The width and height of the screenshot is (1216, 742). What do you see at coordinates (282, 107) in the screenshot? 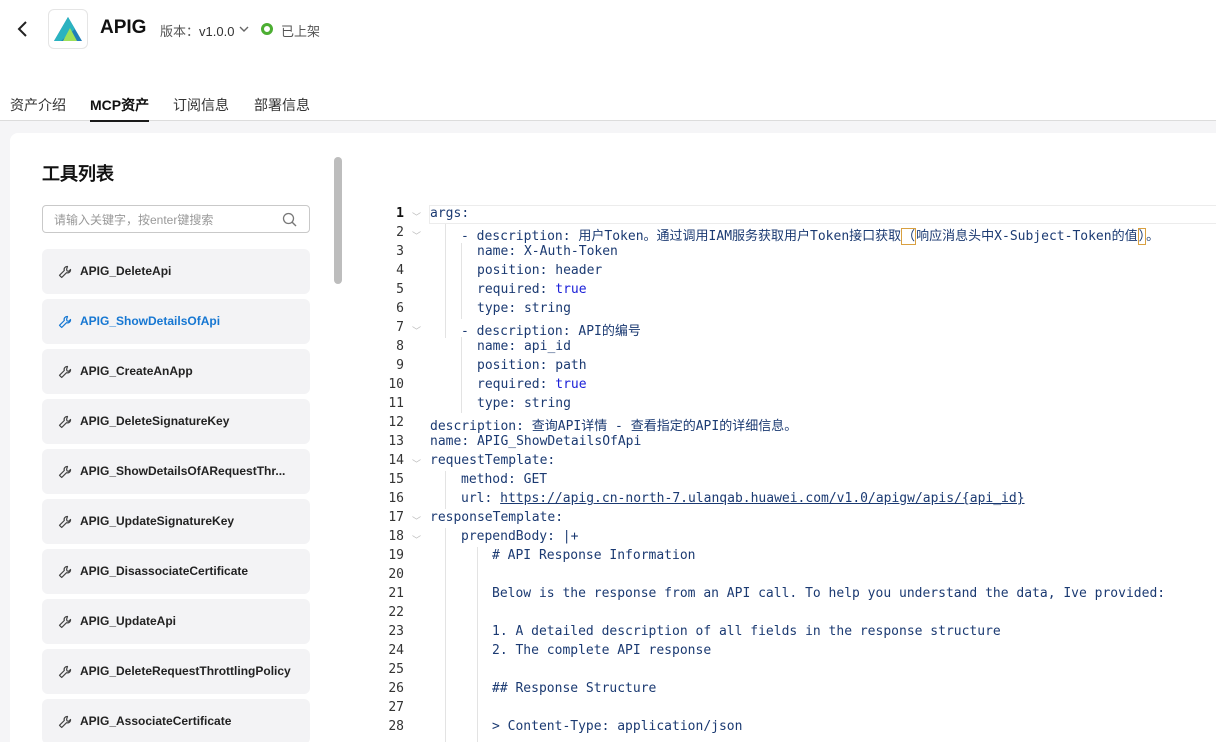
I see `tab-deployment: 部署信息` at bounding box center [282, 107].